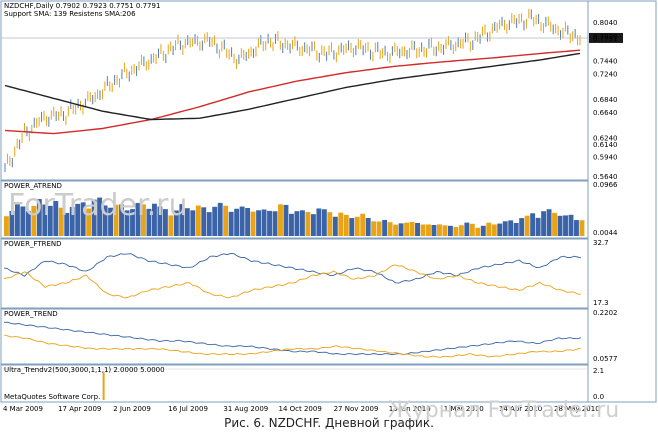 The image size is (658, 435). What do you see at coordinates (605, 113) in the screenshot?
I see `y-tick-label: 0.6640` at bounding box center [605, 113].